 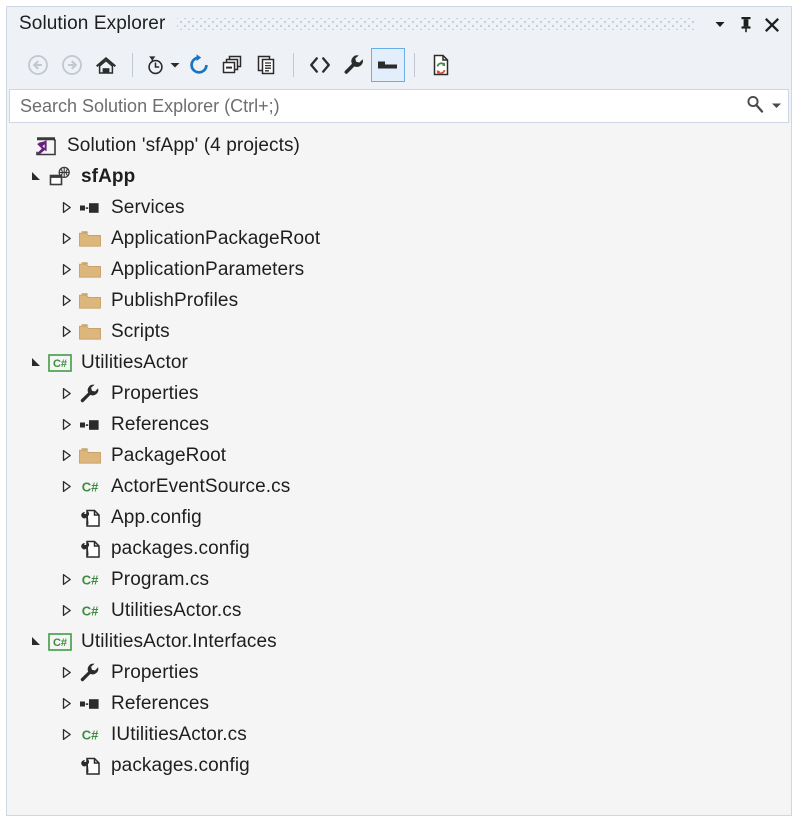 What do you see at coordinates (399, 610) in the screenshot?
I see `file-utilitiesactor-cs: C# UtilitiesActor.cs` at bounding box center [399, 610].